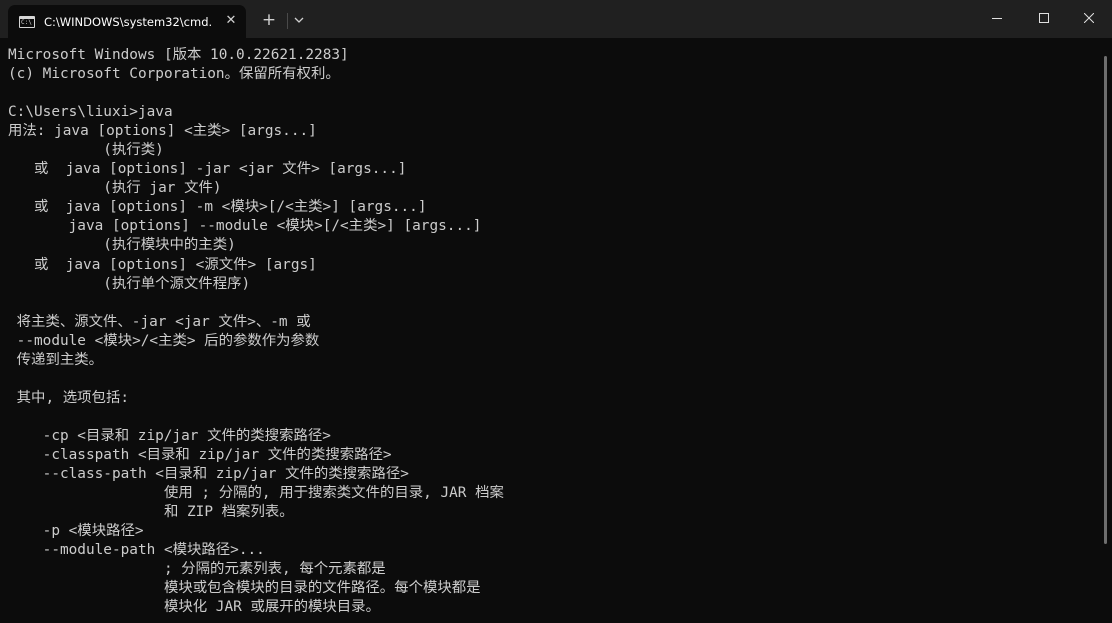  I want to click on scrollbar, so click(1106, 330).